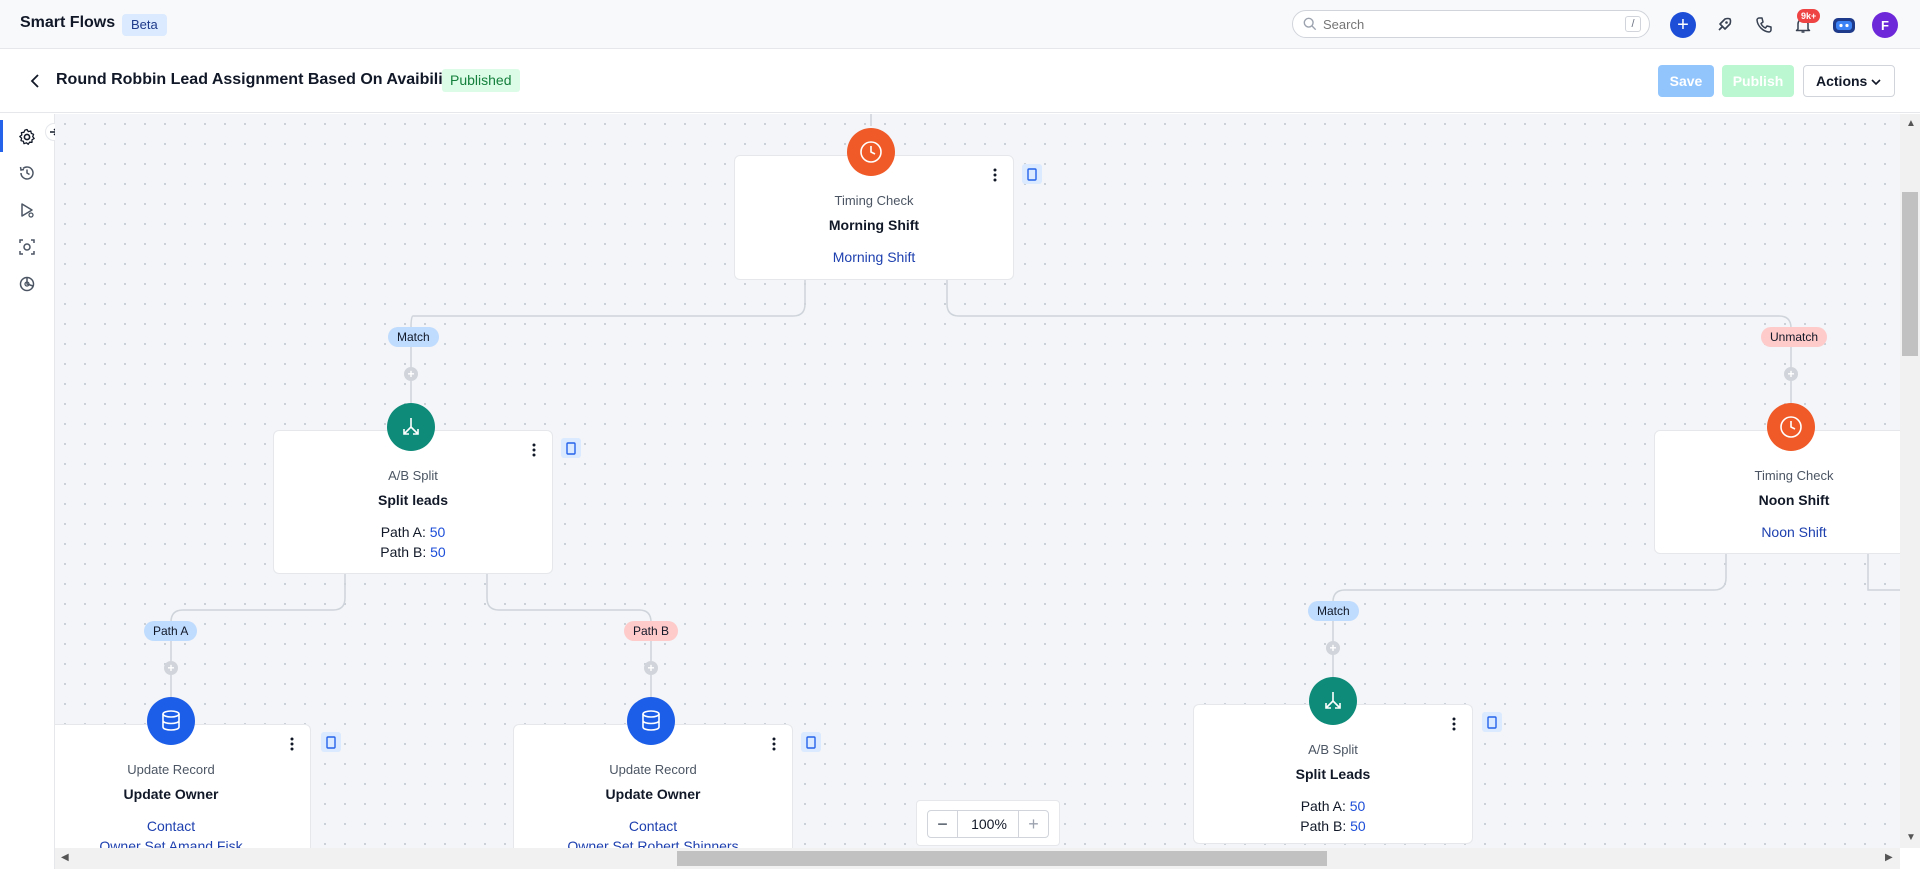 This screenshot has height=869, width=1920. I want to click on publish-button: Publish, so click(1758, 81).